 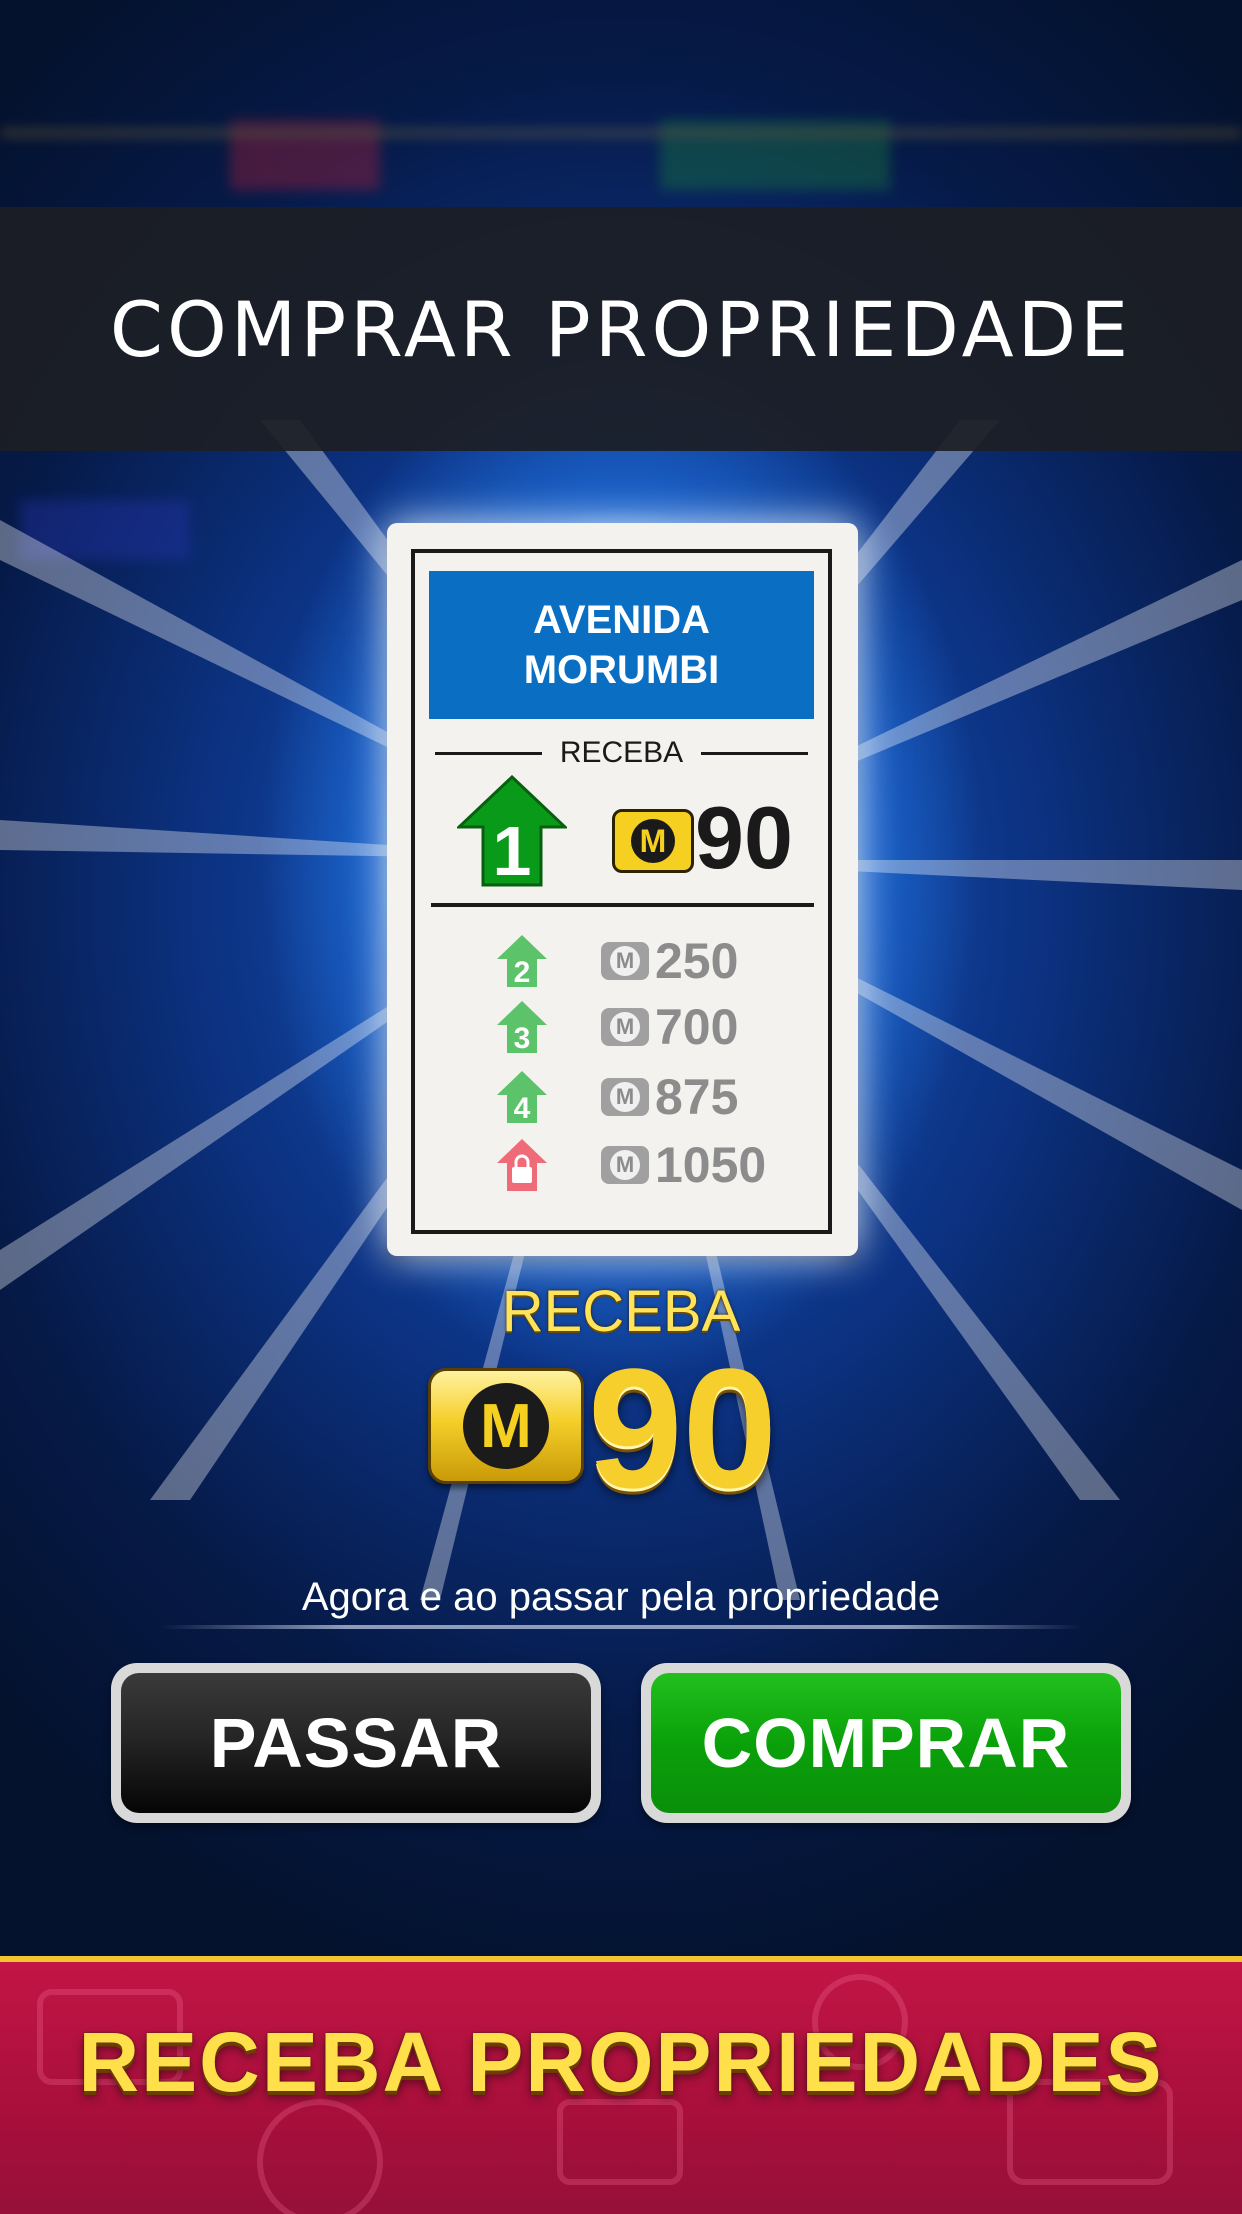 I want to click on buy-button-label: COMPRAR, so click(x=886, y=1743).